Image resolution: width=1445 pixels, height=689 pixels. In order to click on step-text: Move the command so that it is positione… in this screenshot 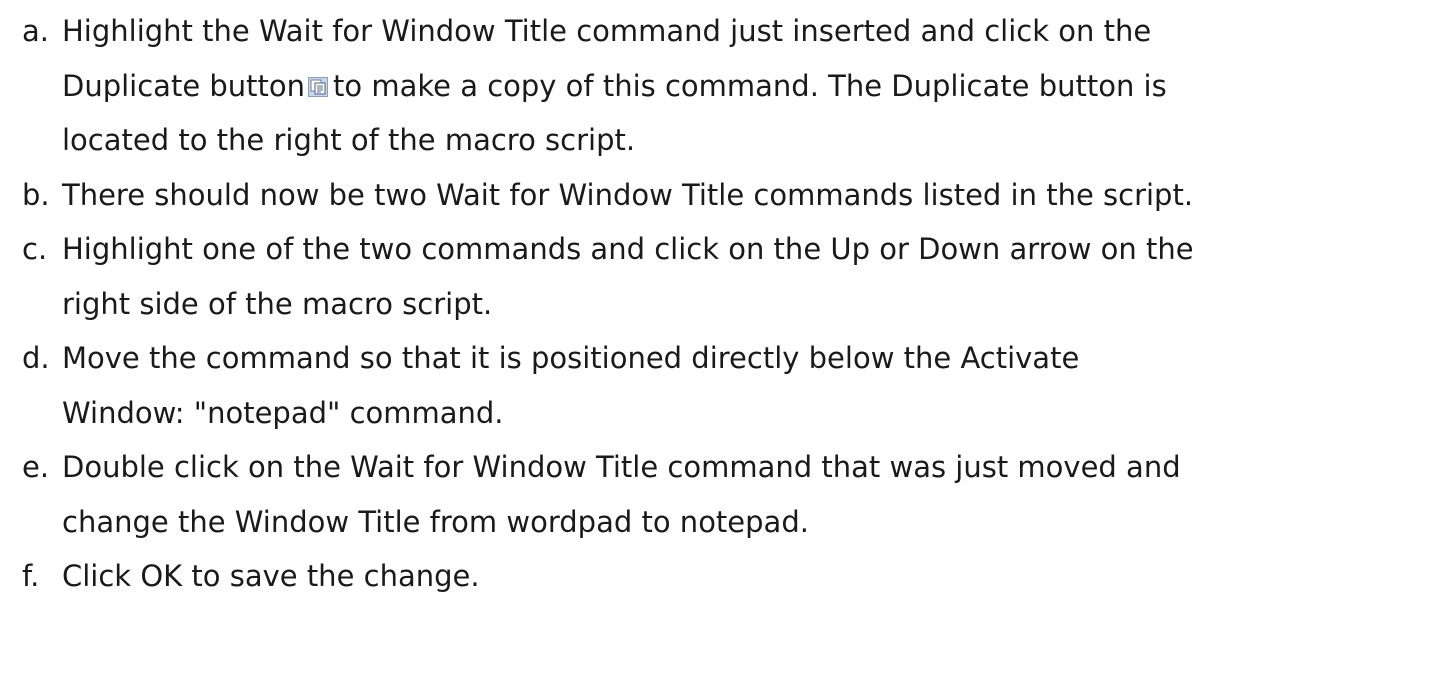, I will do `click(571, 358)`.